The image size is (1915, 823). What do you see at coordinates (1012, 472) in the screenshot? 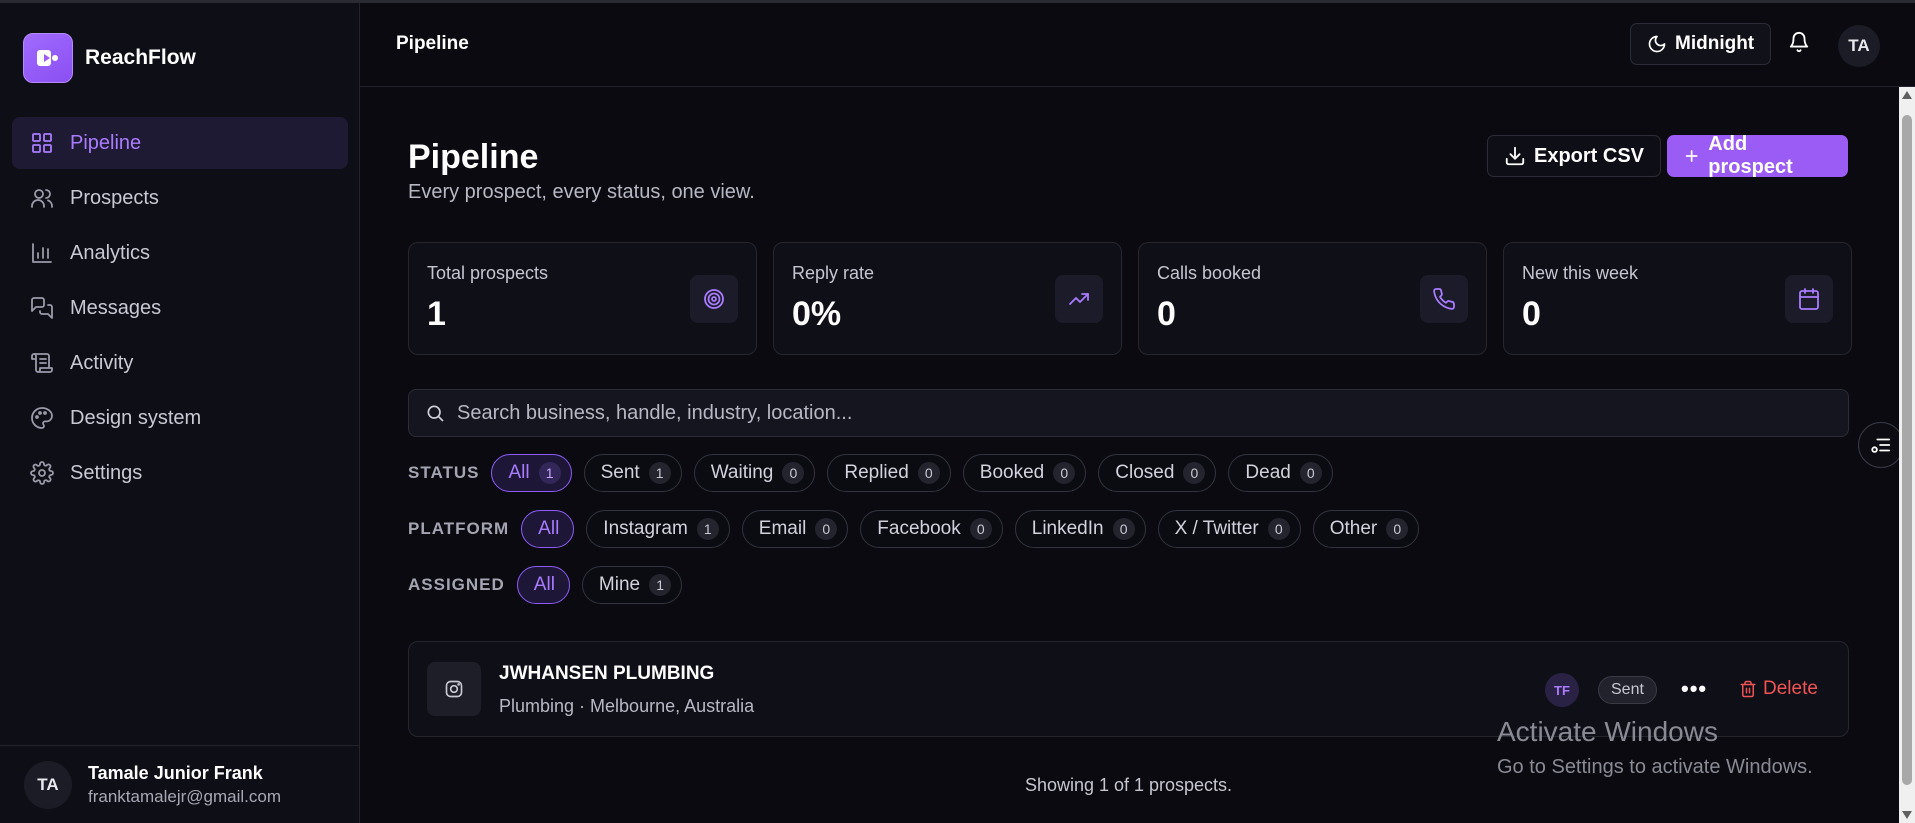
I see `chip-label: Booked` at bounding box center [1012, 472].